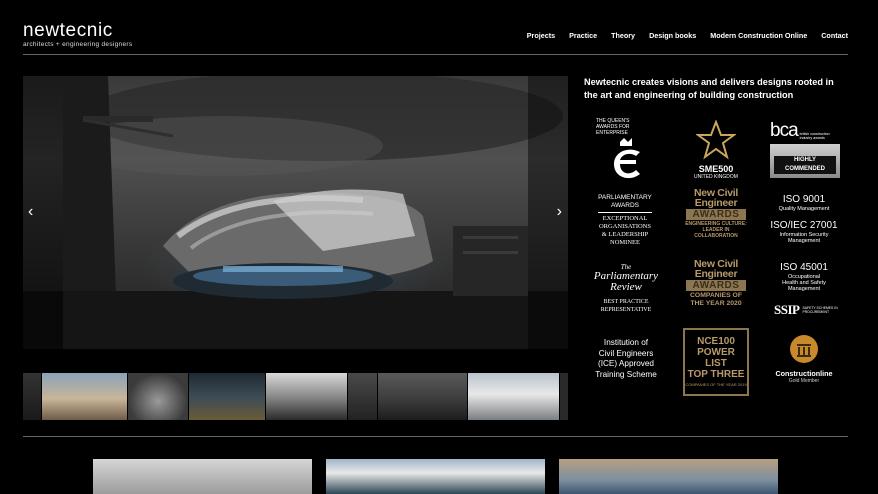  I want to click on nce-caption: COLLABORATION, so click(716, 236).